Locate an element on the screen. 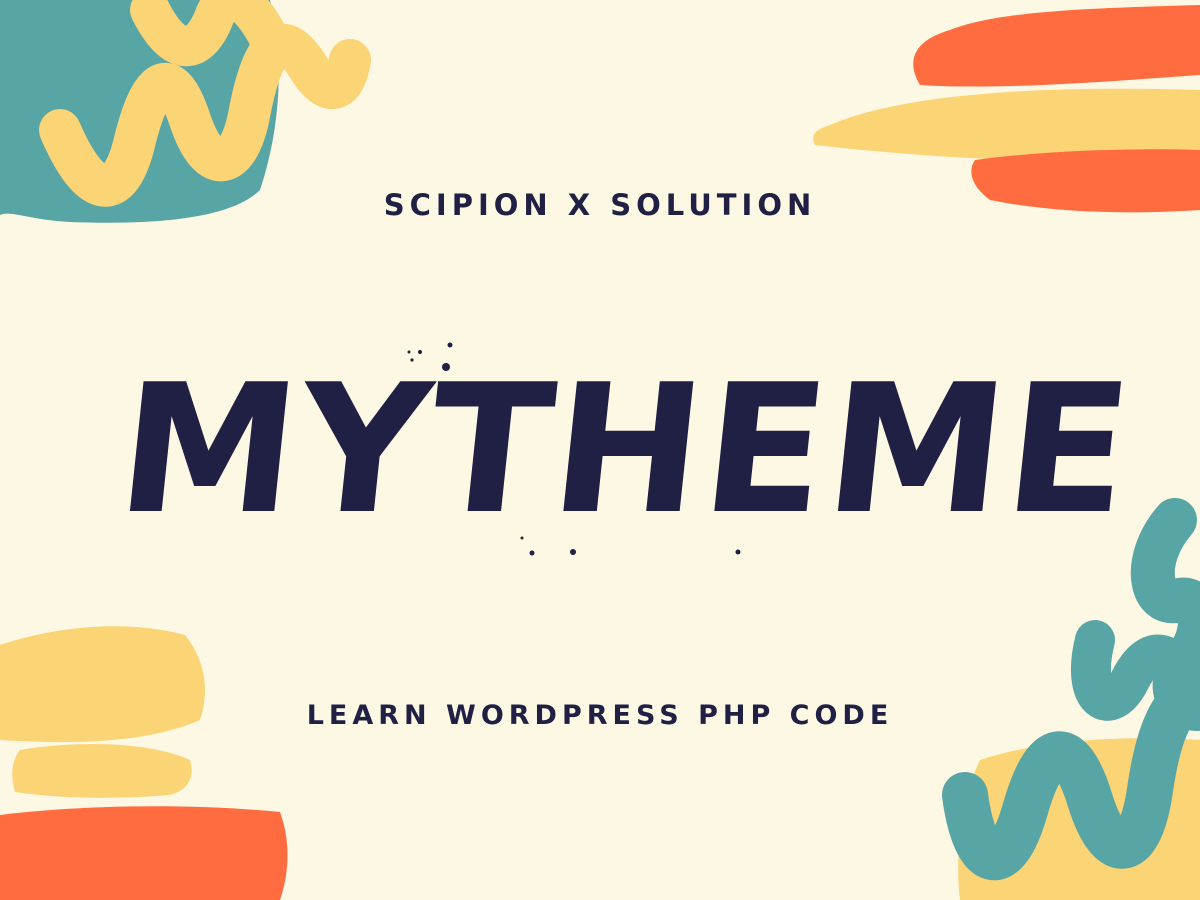 Image resolution: width=1200 pixels, height=900 pixels. top-right-orange-stroke is located at coordinates (1056, 46).